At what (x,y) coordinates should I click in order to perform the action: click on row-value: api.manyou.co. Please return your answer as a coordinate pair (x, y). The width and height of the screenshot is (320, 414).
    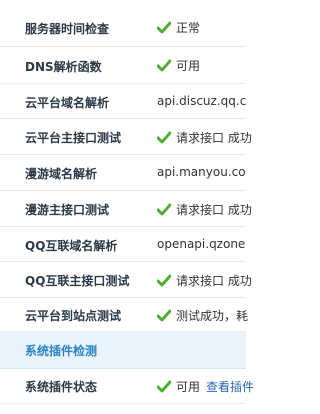
    Looking at the image, I should click on (201, 172).